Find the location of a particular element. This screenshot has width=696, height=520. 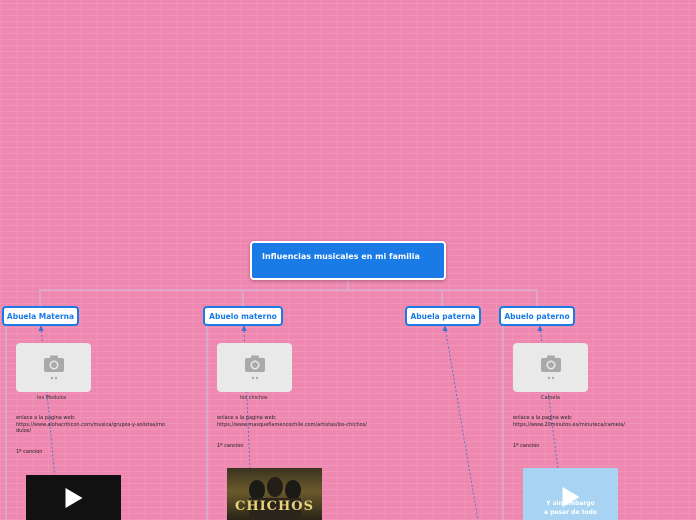

central-topic: Influencias musicales en mi familia is located at coordinates (348, 260).